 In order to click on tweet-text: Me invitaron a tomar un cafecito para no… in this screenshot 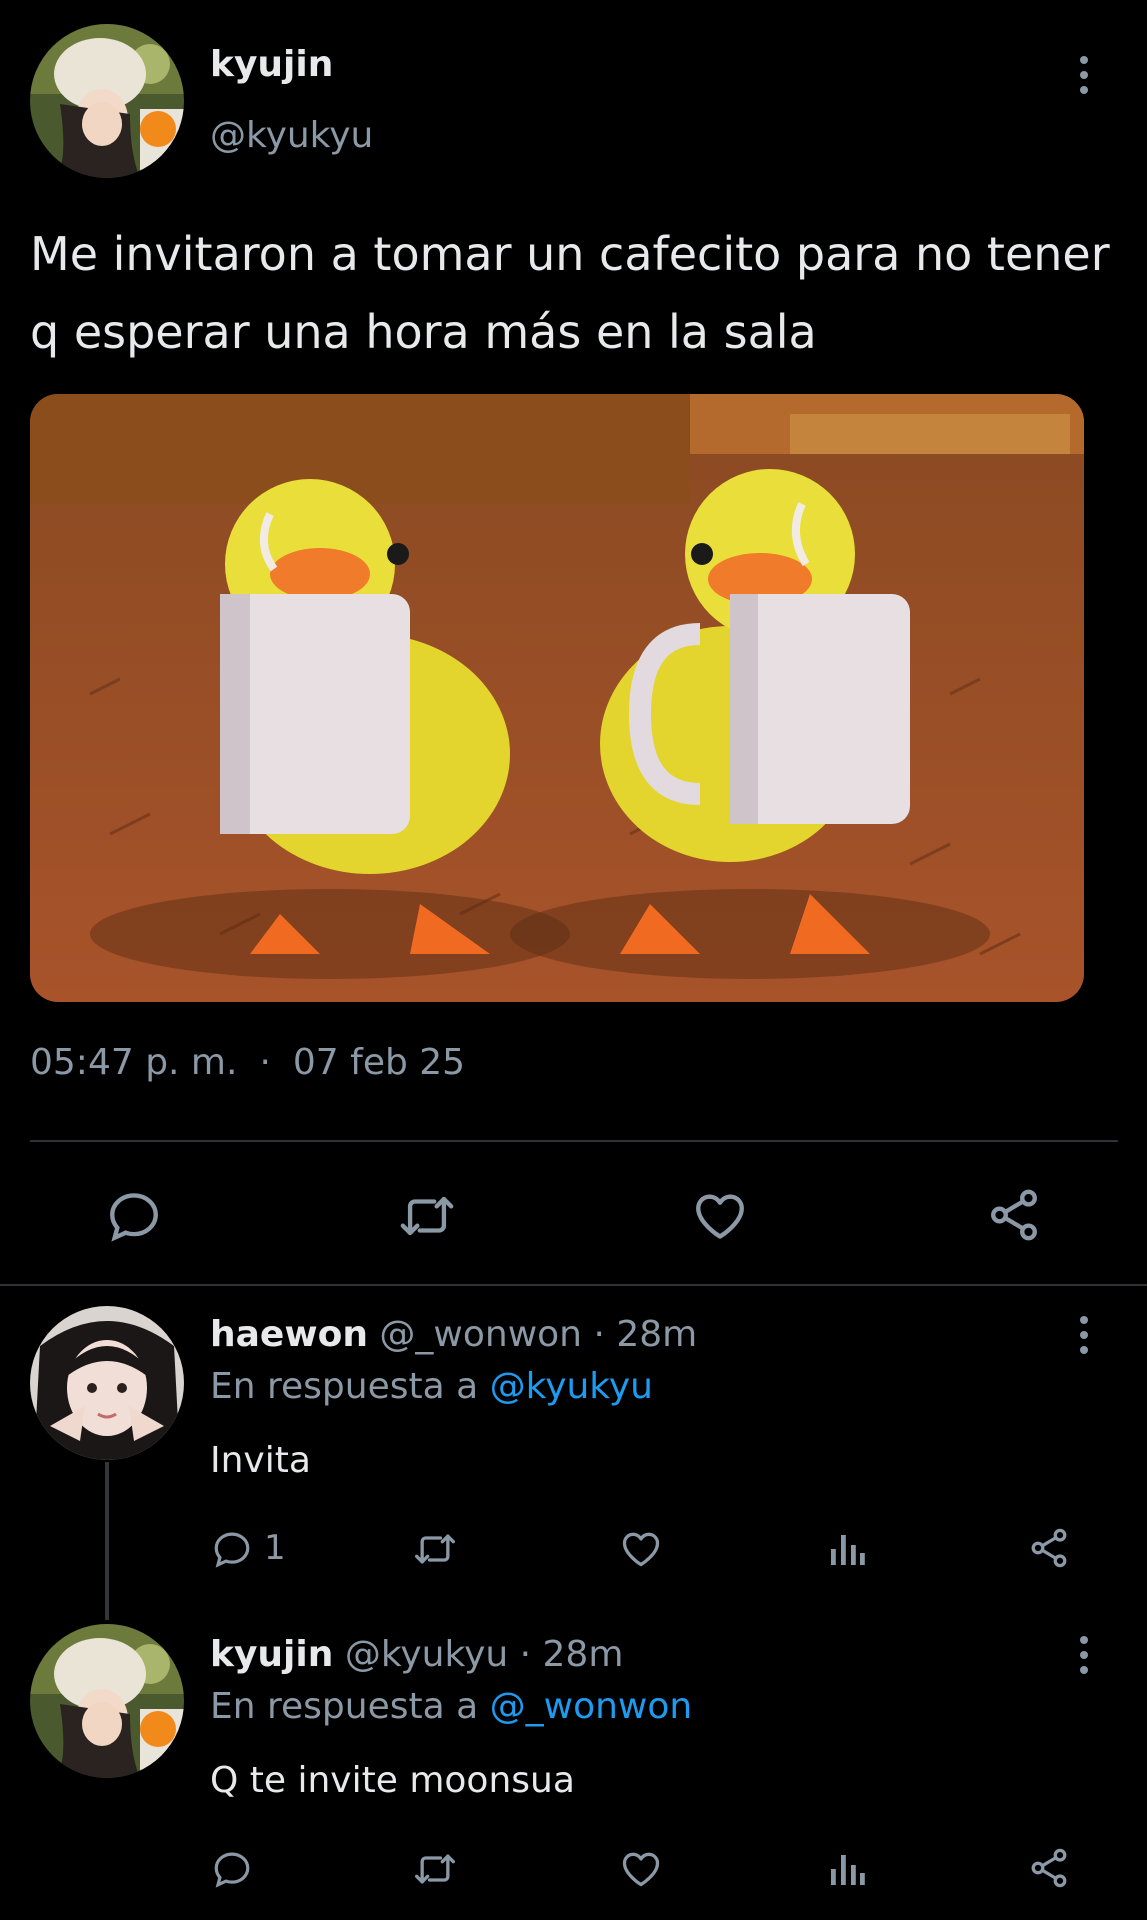, I will do `click(570, 293)`.